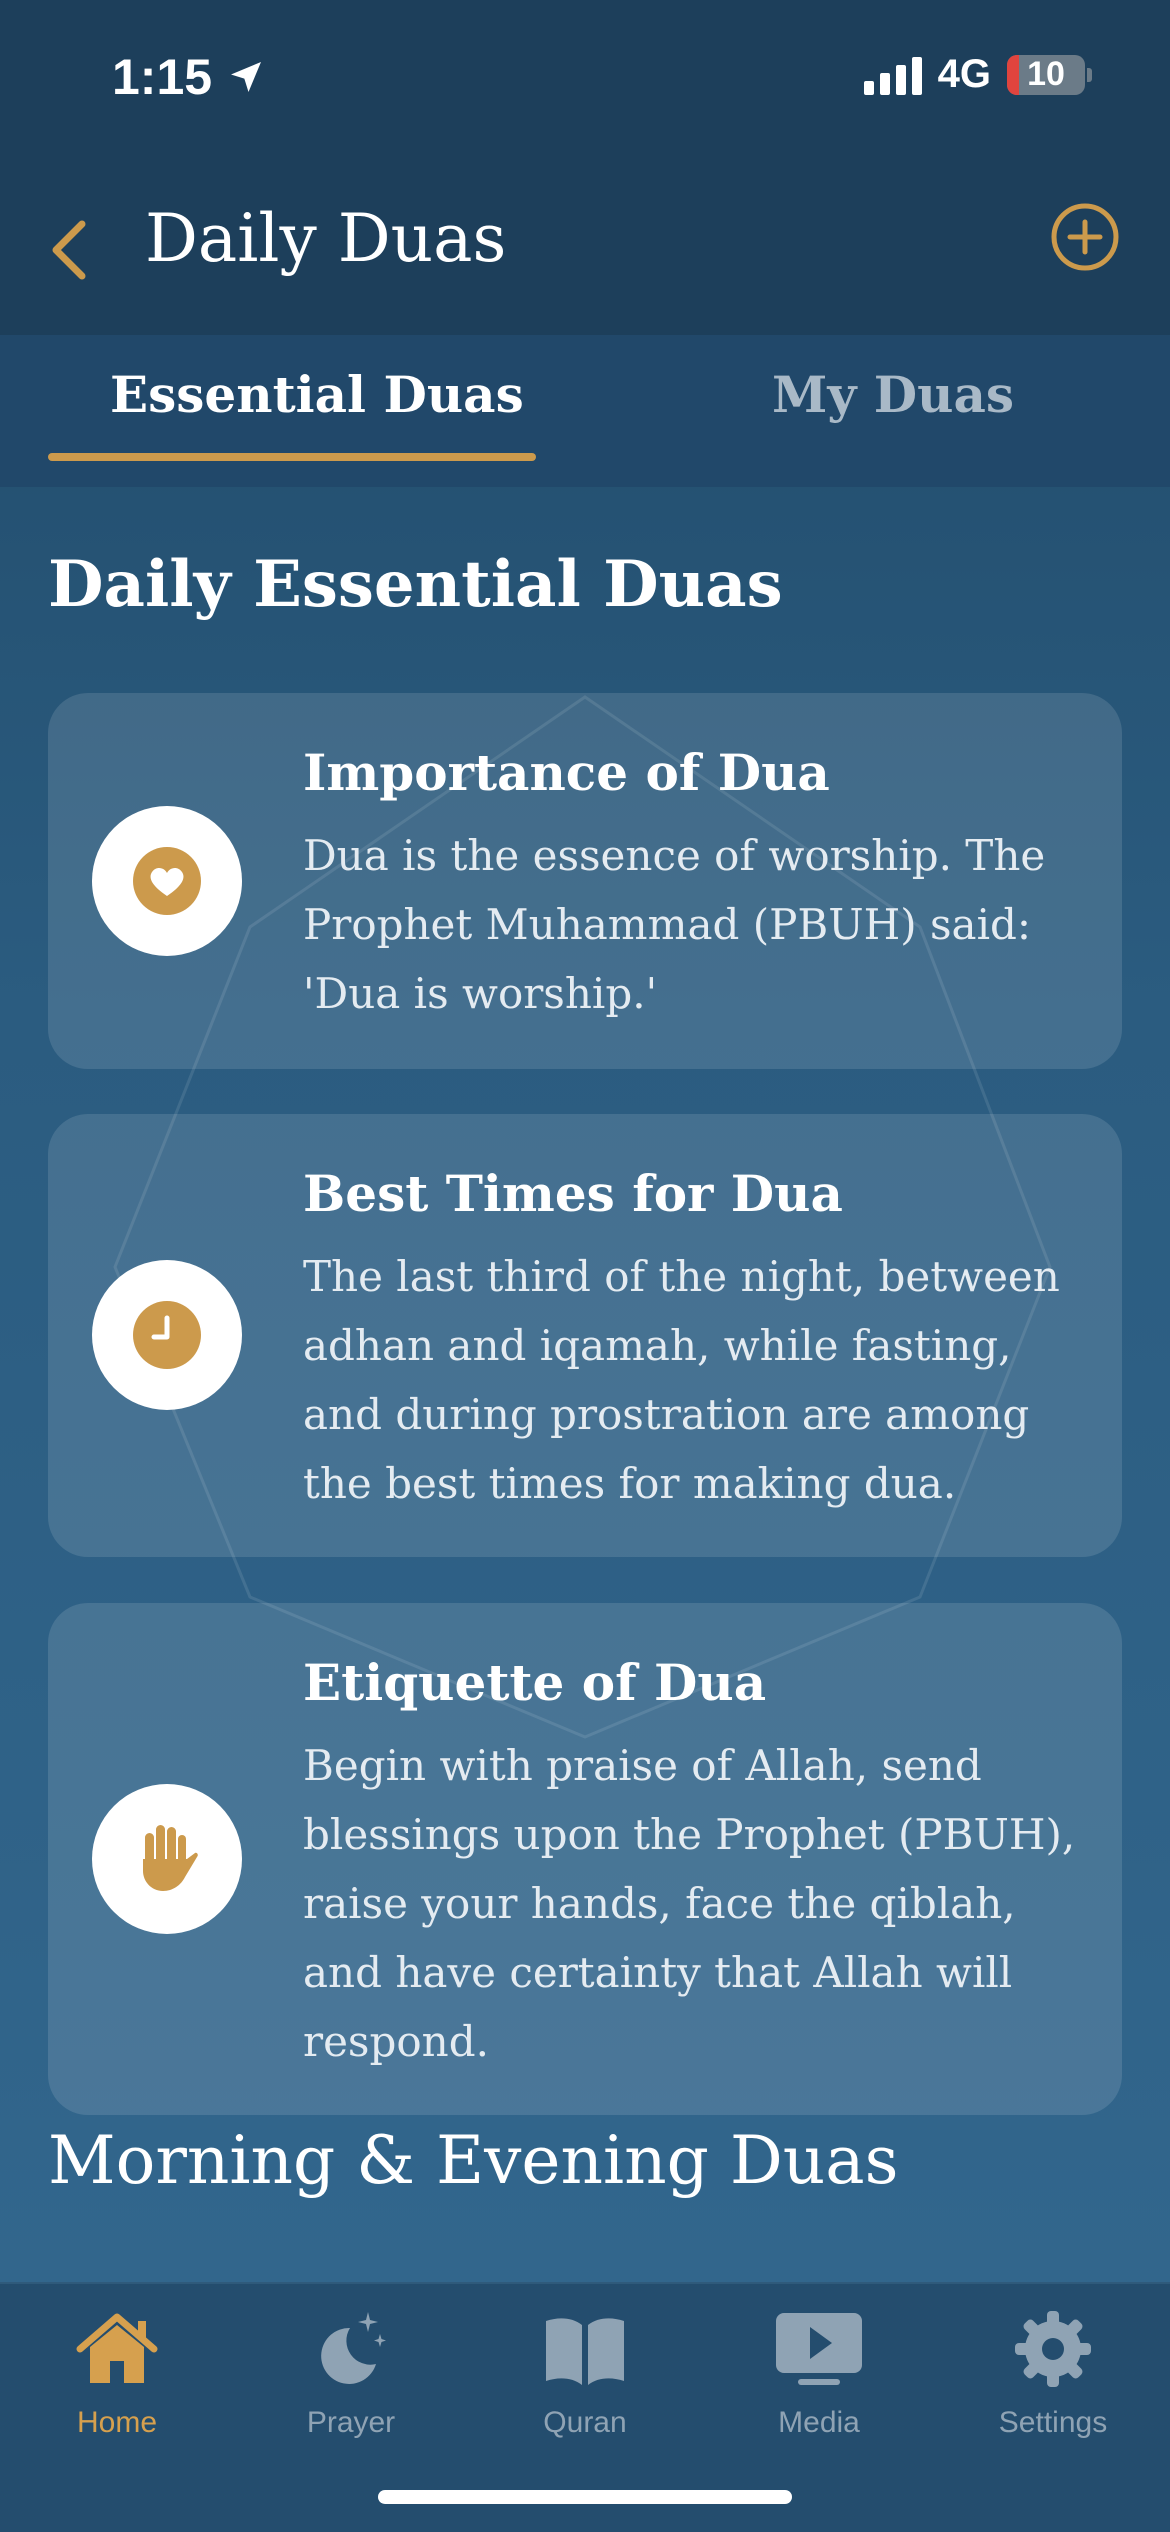  Describe the element at coordinates (326, 238) in the screenshot. I see `page-title: Daily Duas` at that location.